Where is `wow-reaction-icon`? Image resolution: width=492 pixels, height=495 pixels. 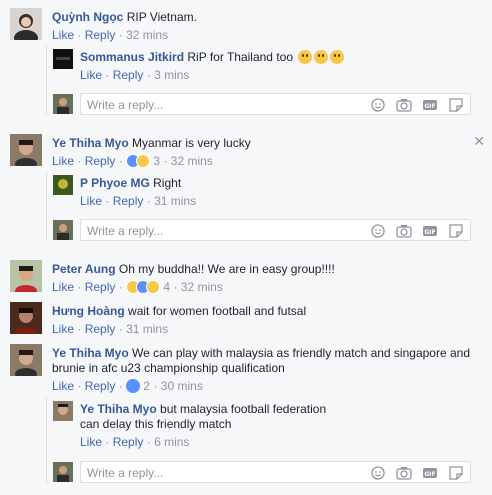
wow-reaction-icon is located at coordinates (153, 287).